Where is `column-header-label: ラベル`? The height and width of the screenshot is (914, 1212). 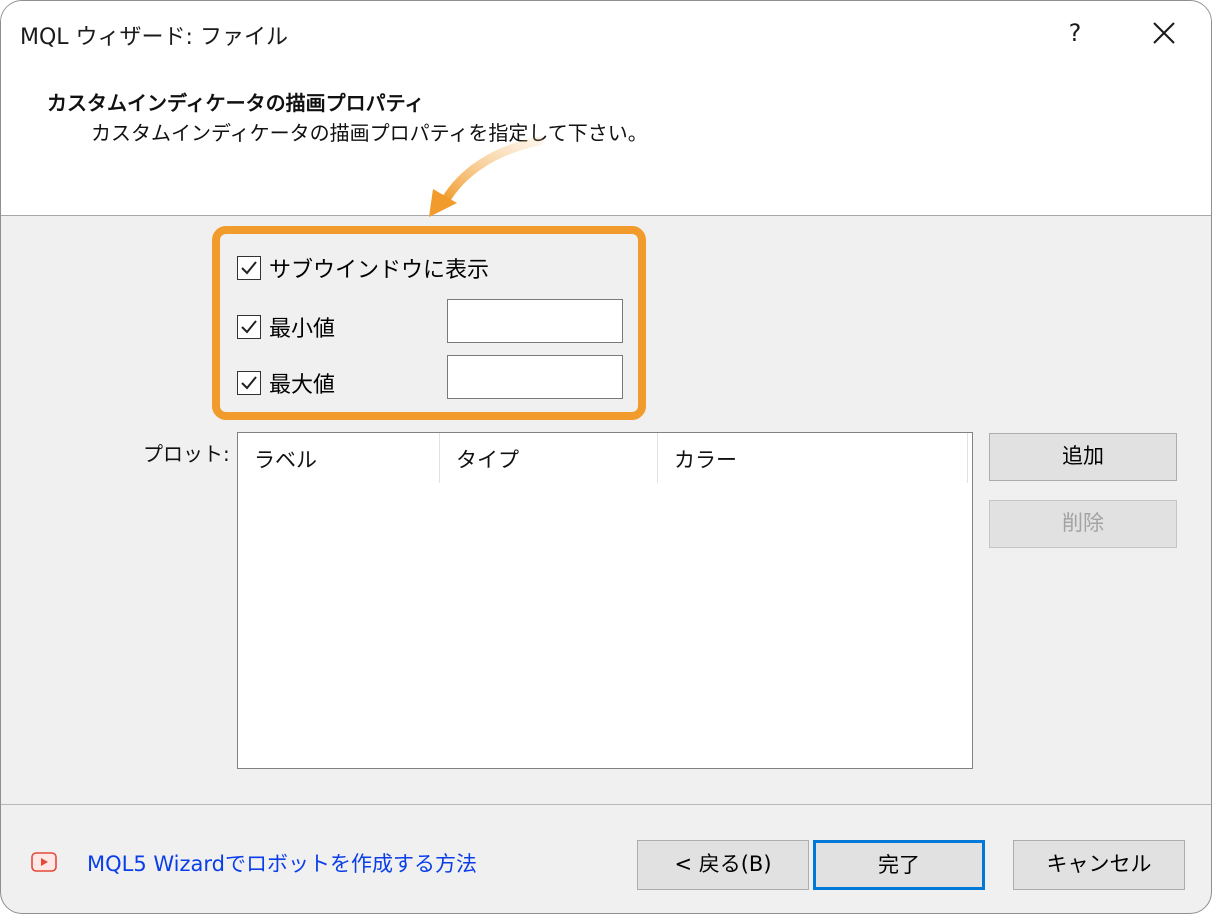
column-header-label: ラベル is located at coordinates (339, 458).